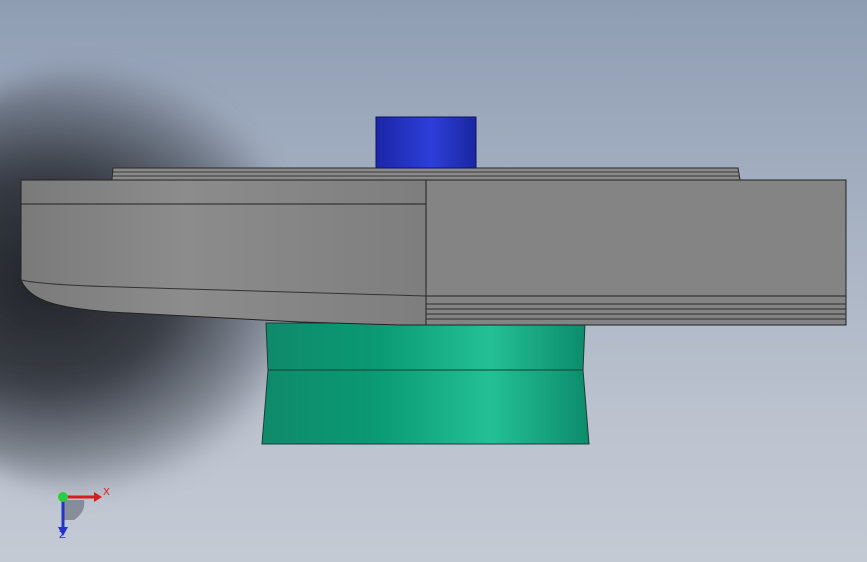 This screenshot has width=867, height=562. What do you see at coordinates (223, 252) in the screenshot?
I see `body-left-face` at bounding box center [223, 252].